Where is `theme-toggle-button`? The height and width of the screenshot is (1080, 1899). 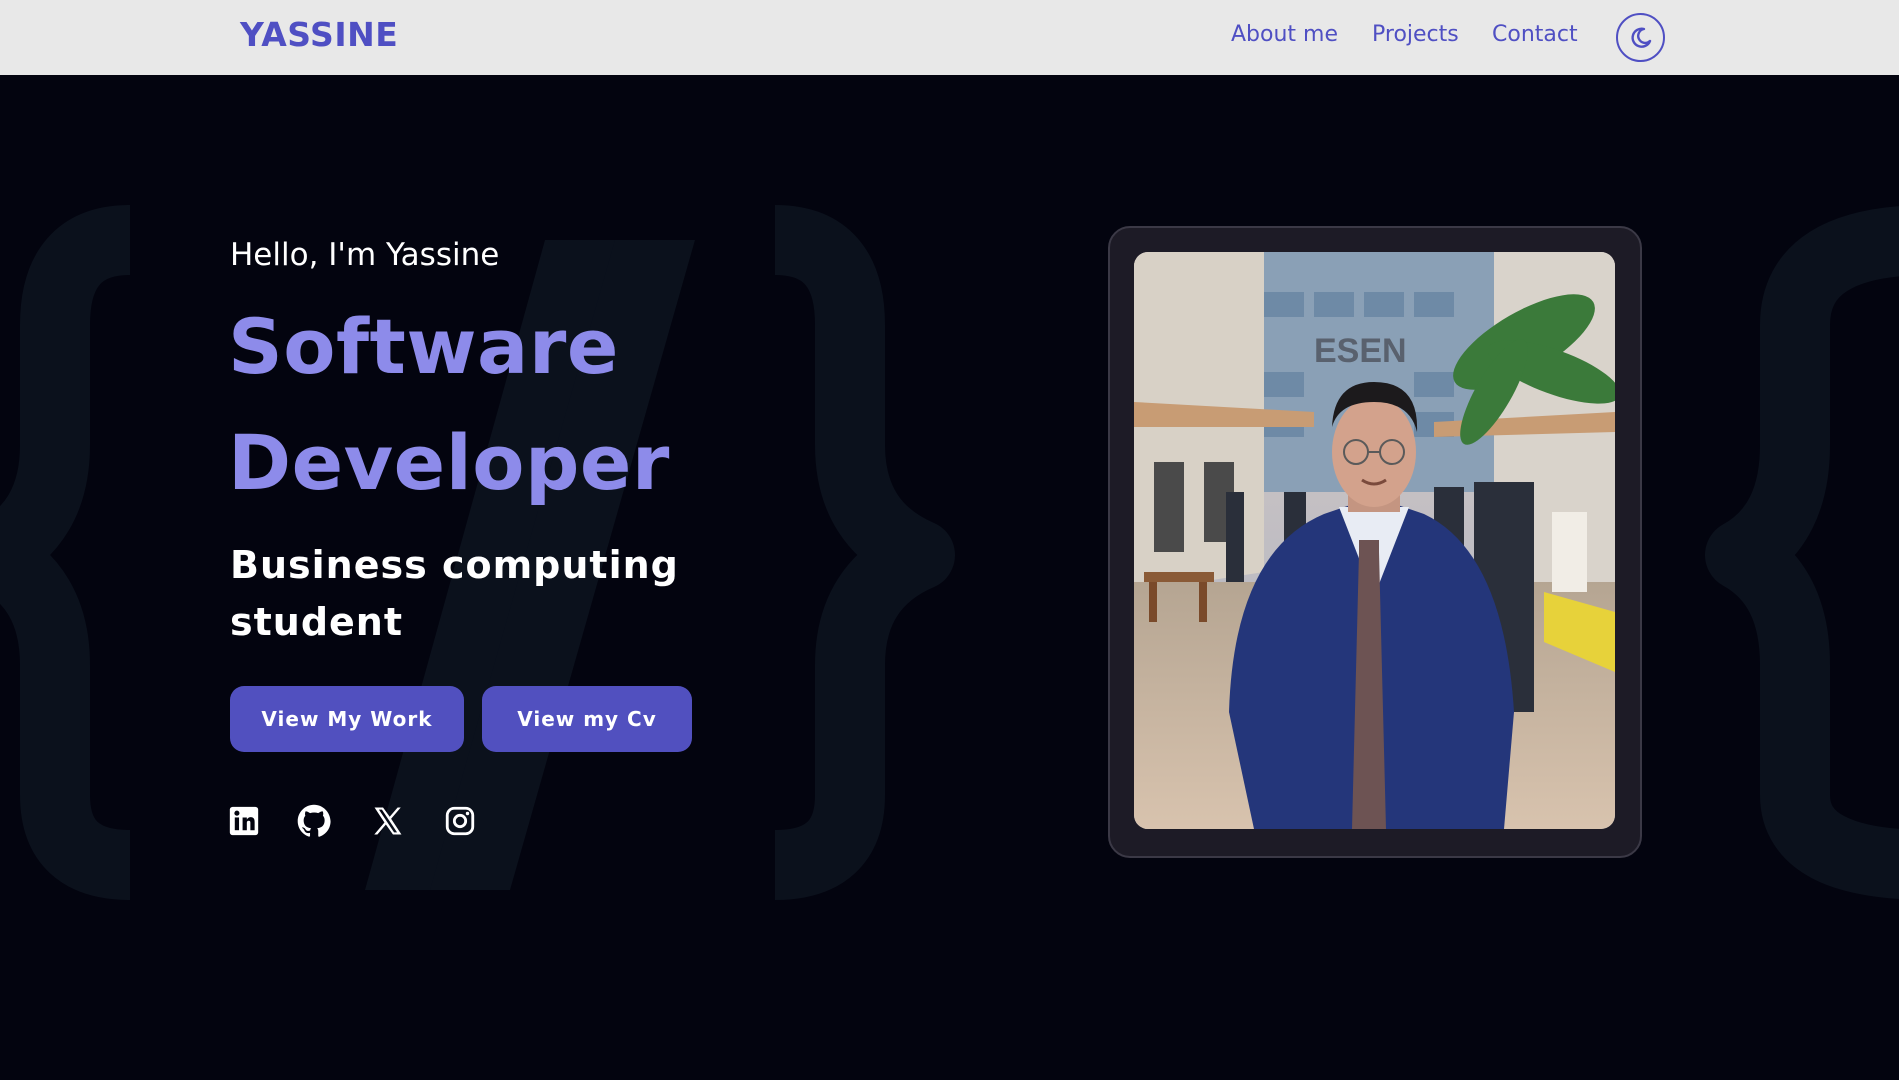 theme-toggle-button is located at coordinates (1640, 37).